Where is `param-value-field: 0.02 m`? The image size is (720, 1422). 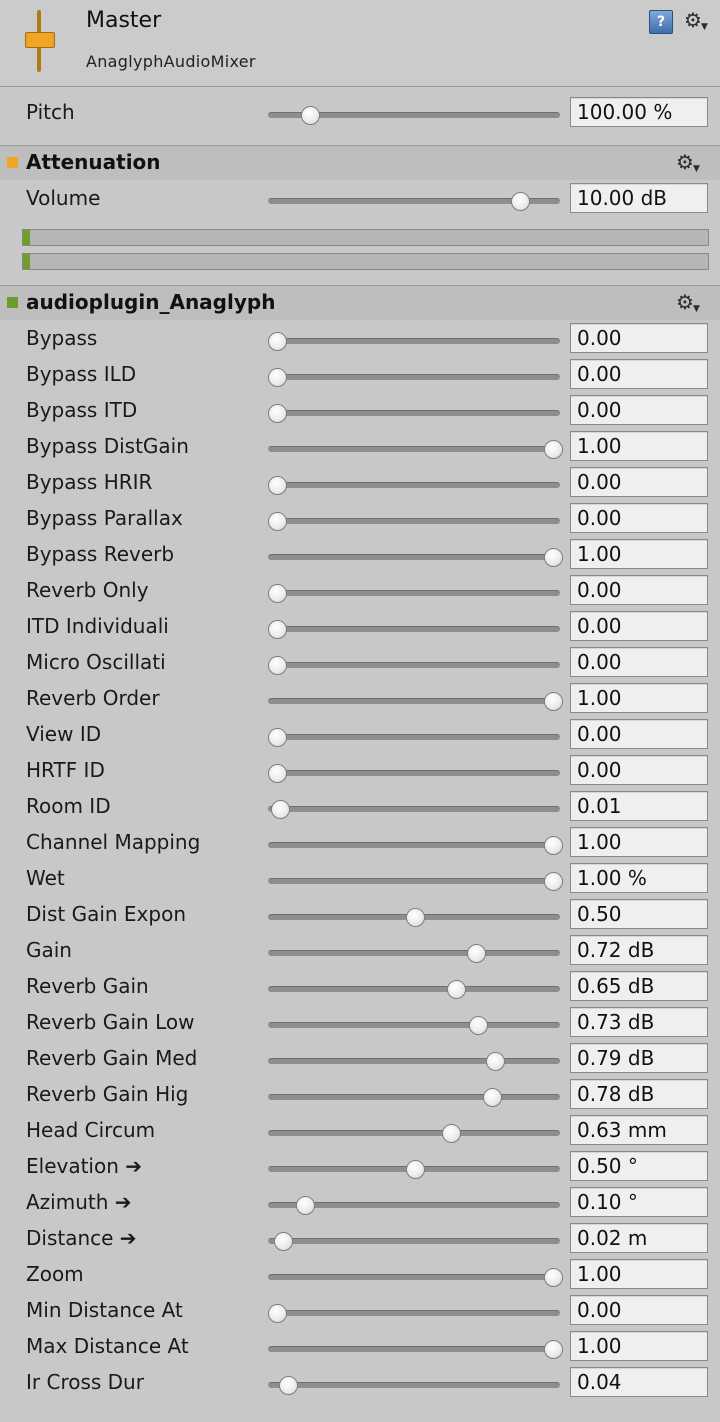
param-value-field: 0.02 m is located at coordinates (639, 1238).